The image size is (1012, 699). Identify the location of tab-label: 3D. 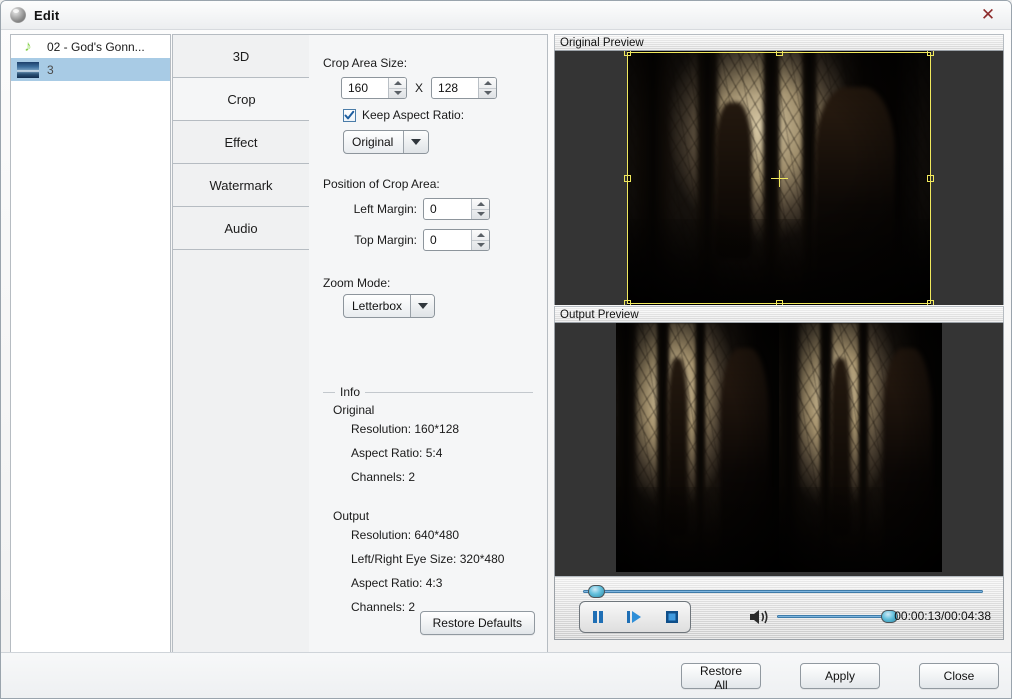
(241, 56).